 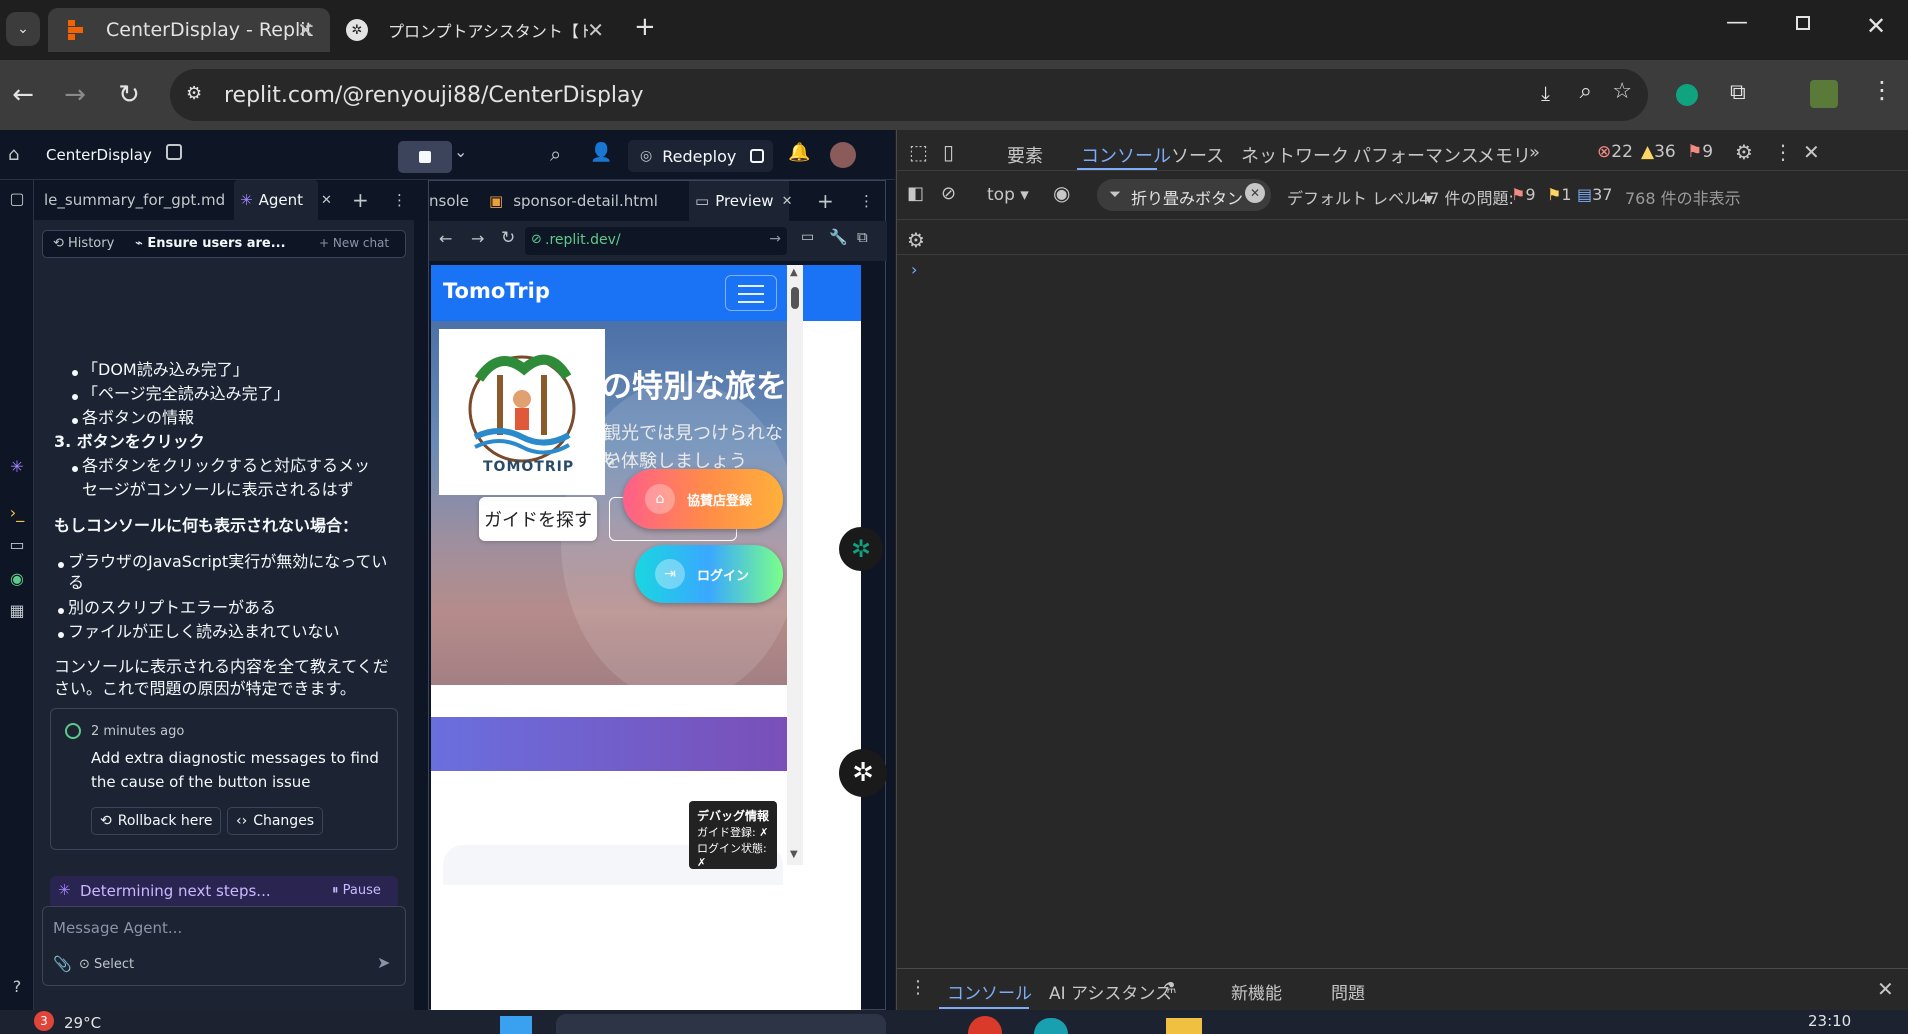 I want to click on agent-rail-icon: ✳, so click(x=17, y=467).